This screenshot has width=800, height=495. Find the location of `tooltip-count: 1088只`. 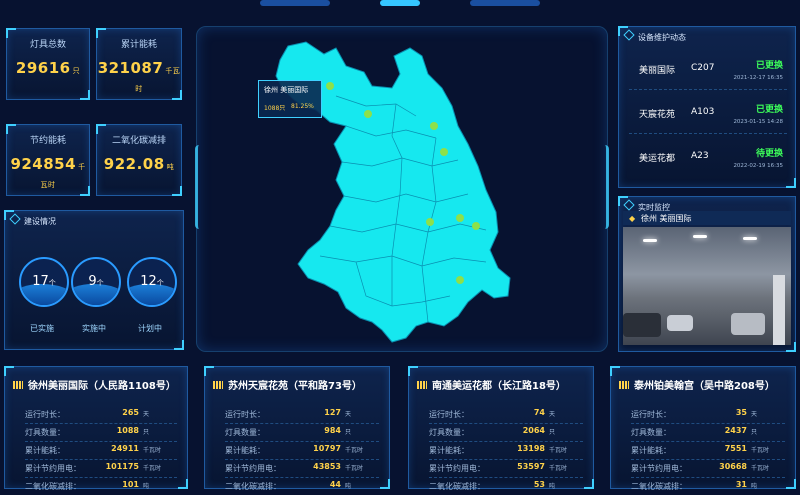

tooltip-count: 1088只 is located at coordinates (275, 108).